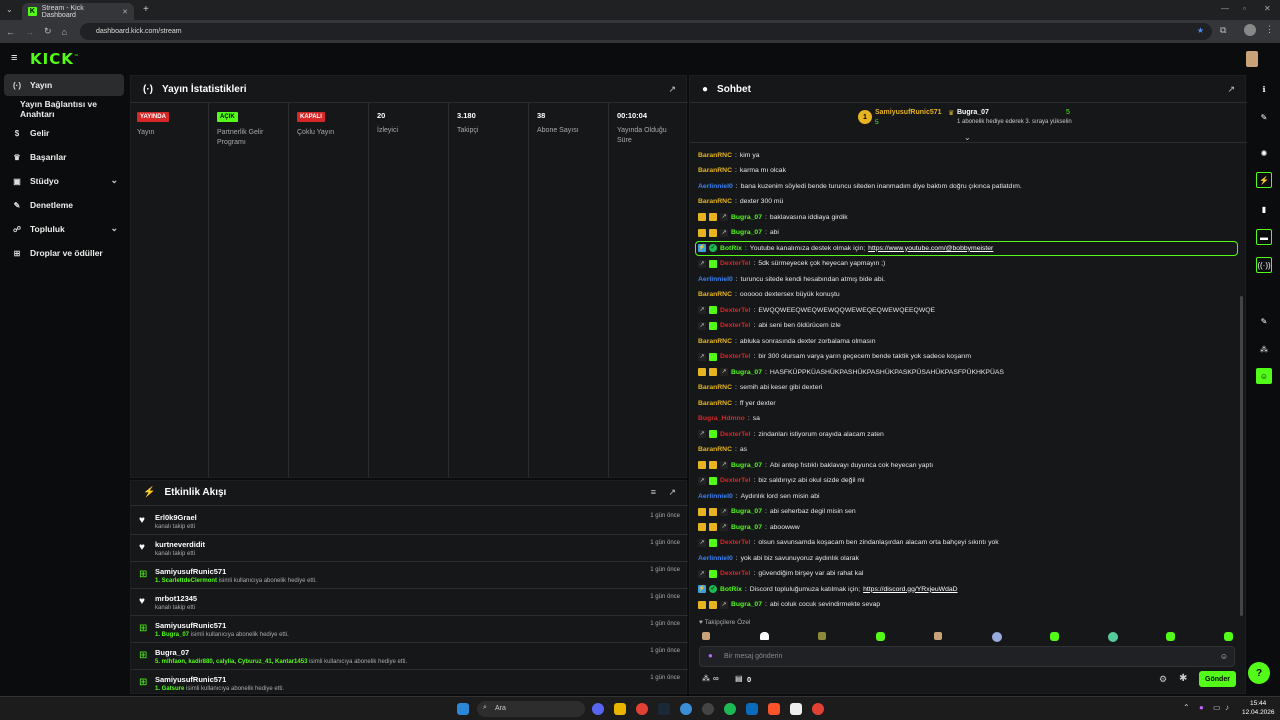 This screenshot has width=1280, height=720. I want to click on taskbar-search: ⌕ Ara, so click(531, 709).